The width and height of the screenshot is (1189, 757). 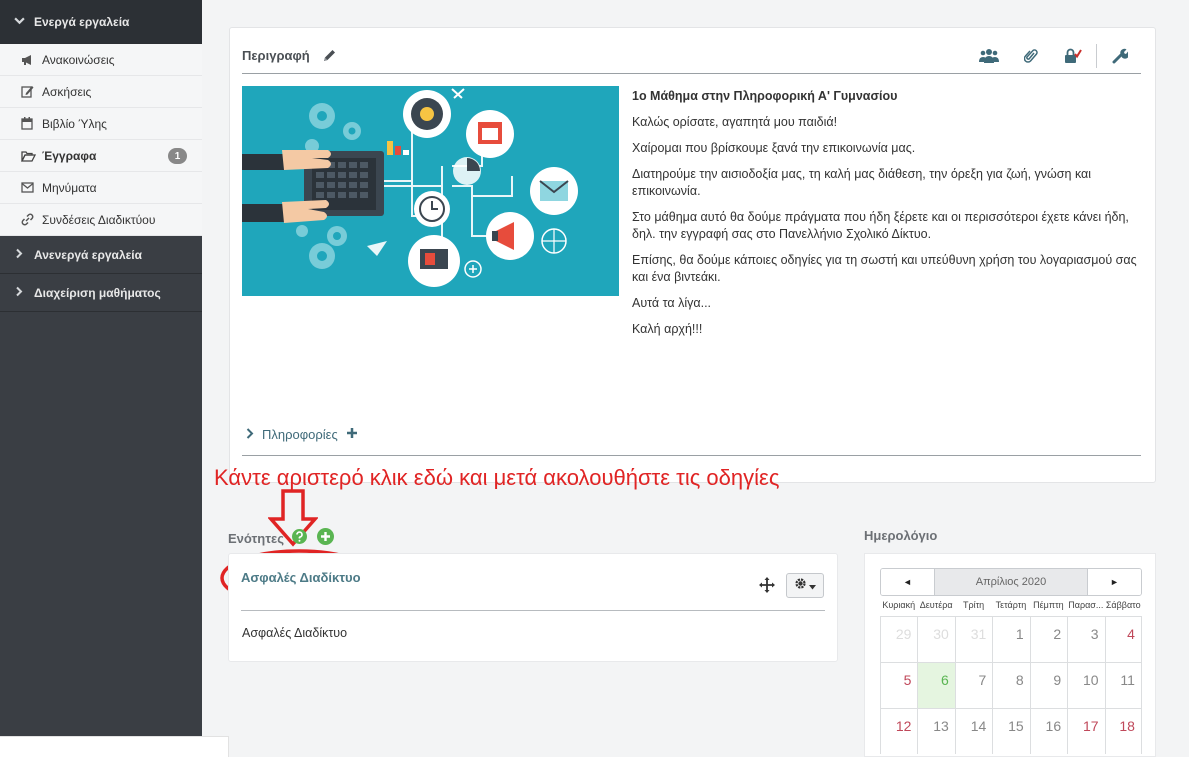 I want to click on documents-count-badge: 1, so click(x=177, y=156).